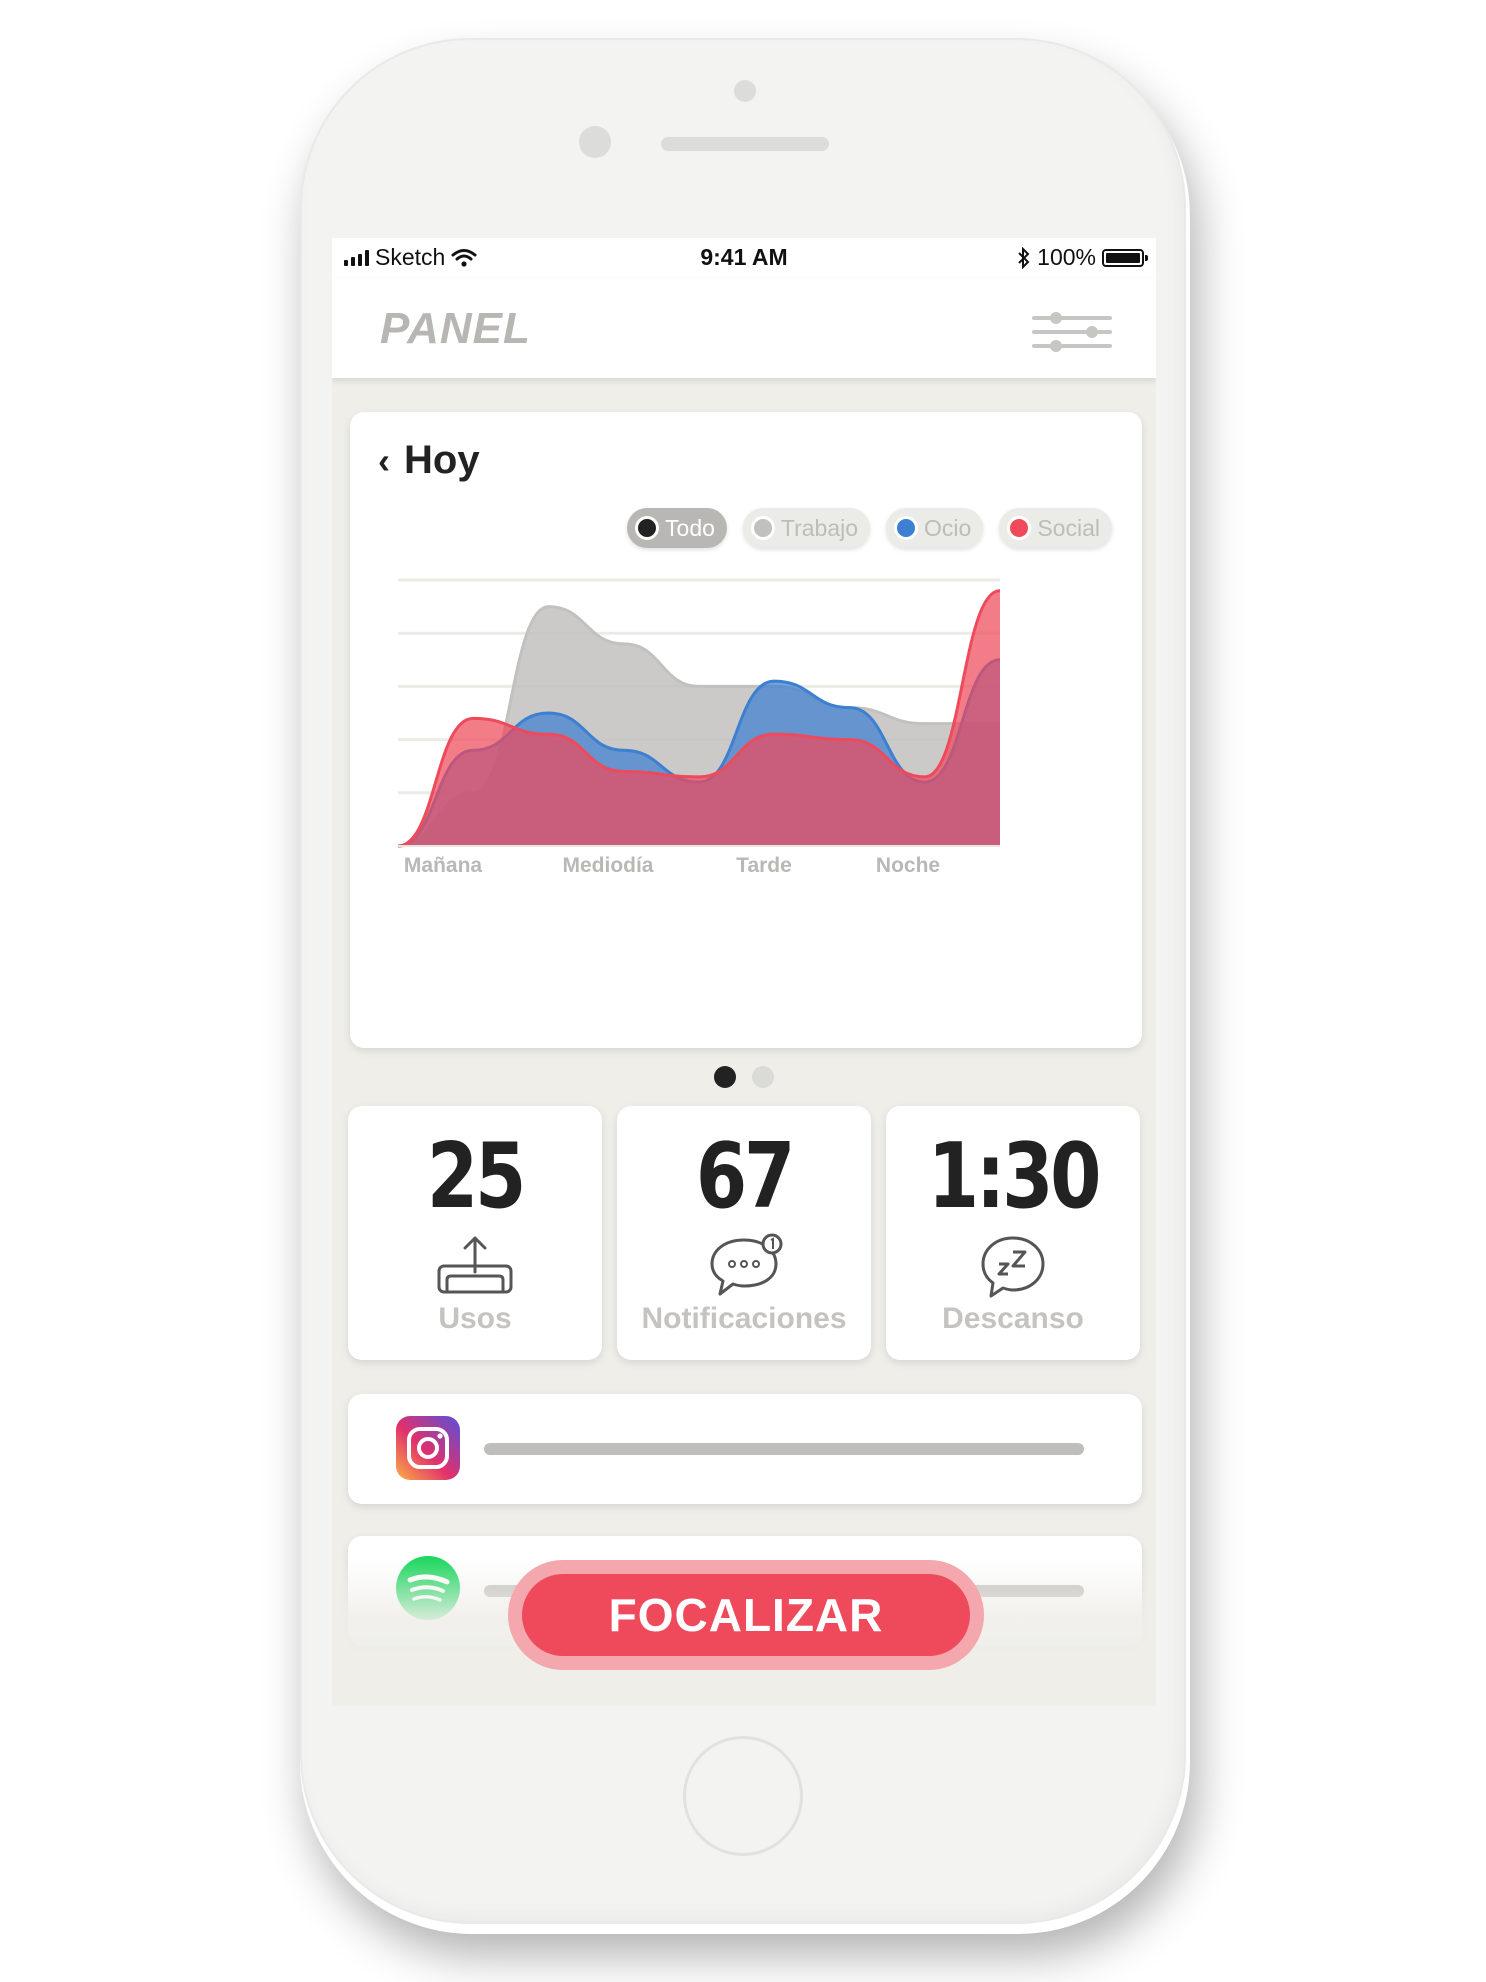 The height and width of the screenshot is (1982, 1486). I want to click on app-row-instagram, so click(745, 1449).